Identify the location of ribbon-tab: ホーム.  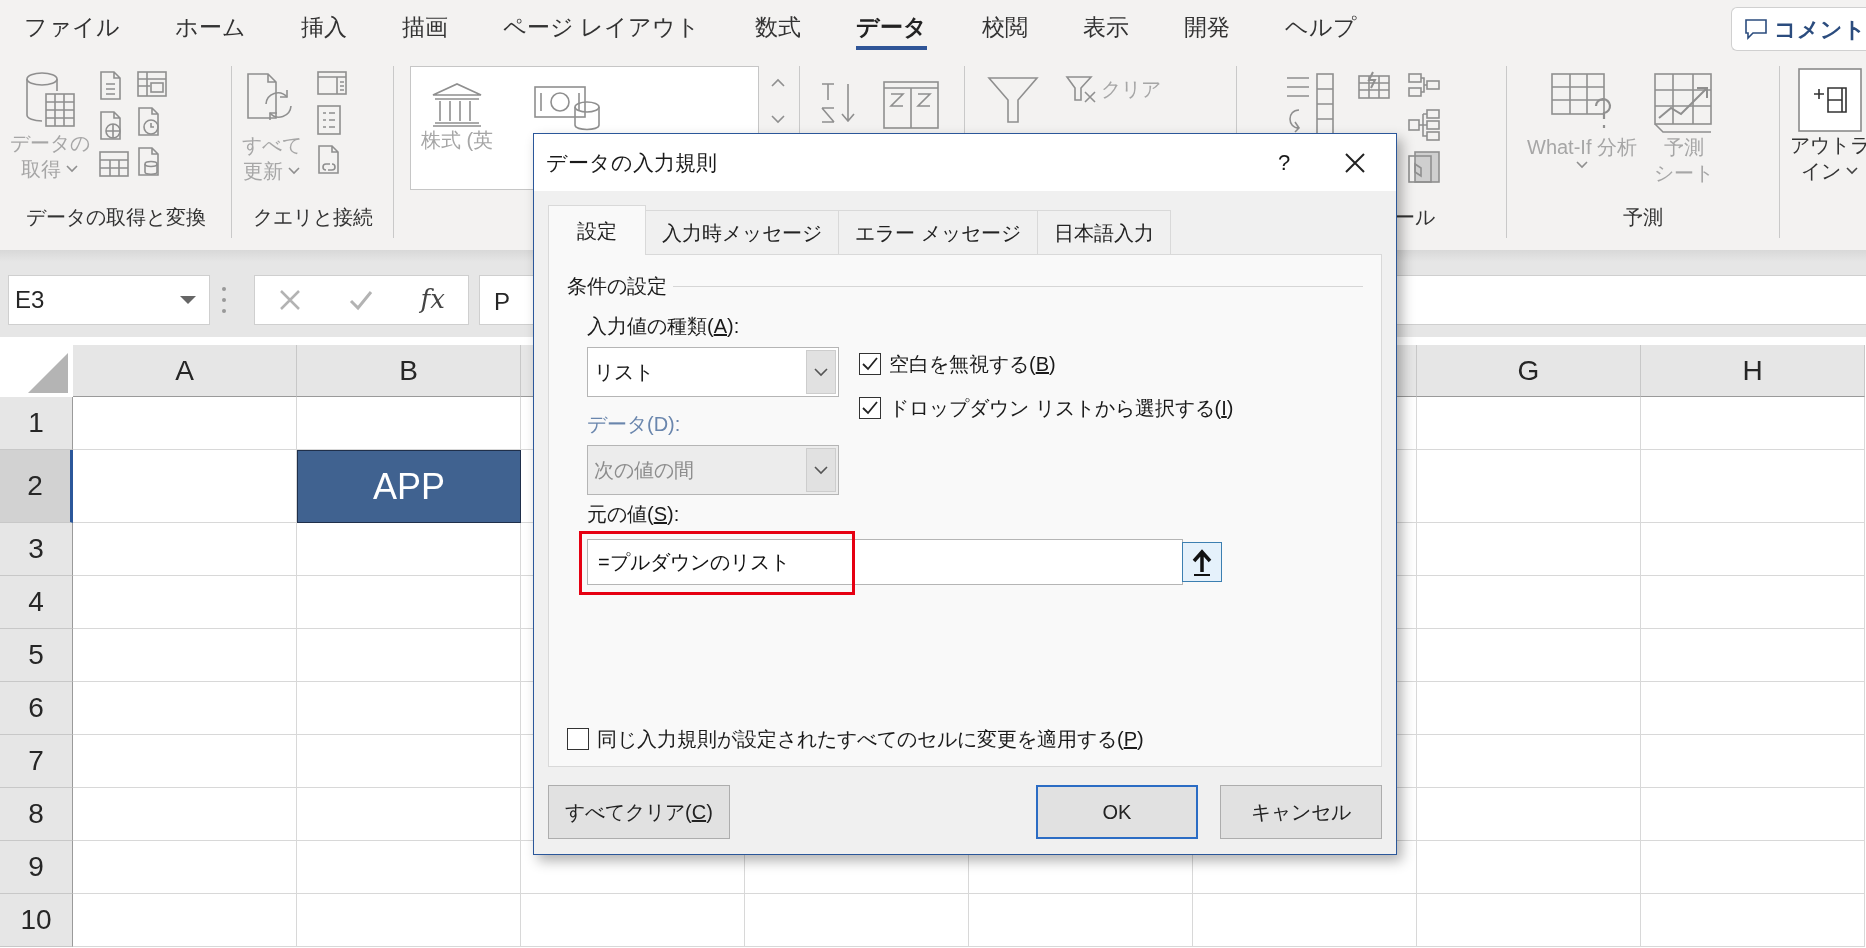
(210, 29).